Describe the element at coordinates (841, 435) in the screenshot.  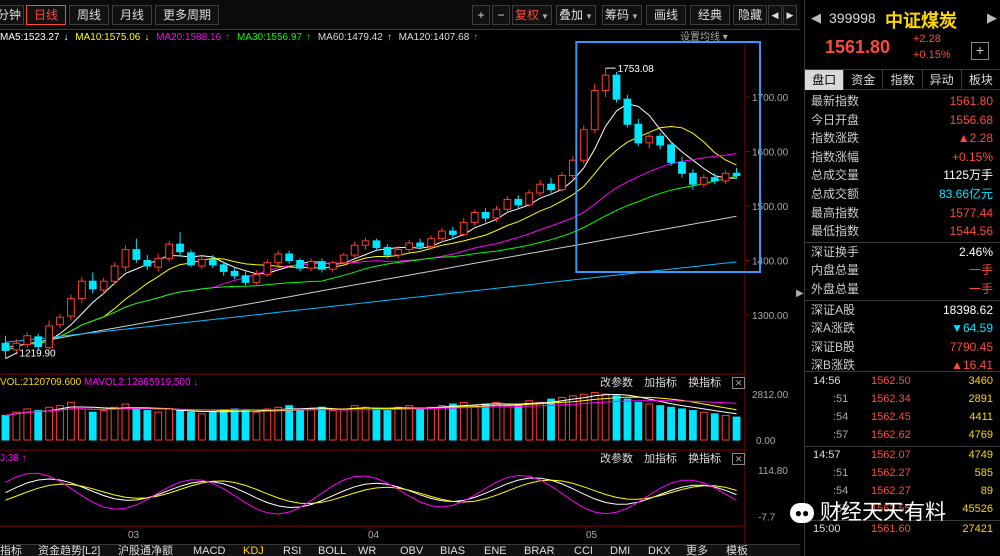
I see `tick-cell: :57` at that location.